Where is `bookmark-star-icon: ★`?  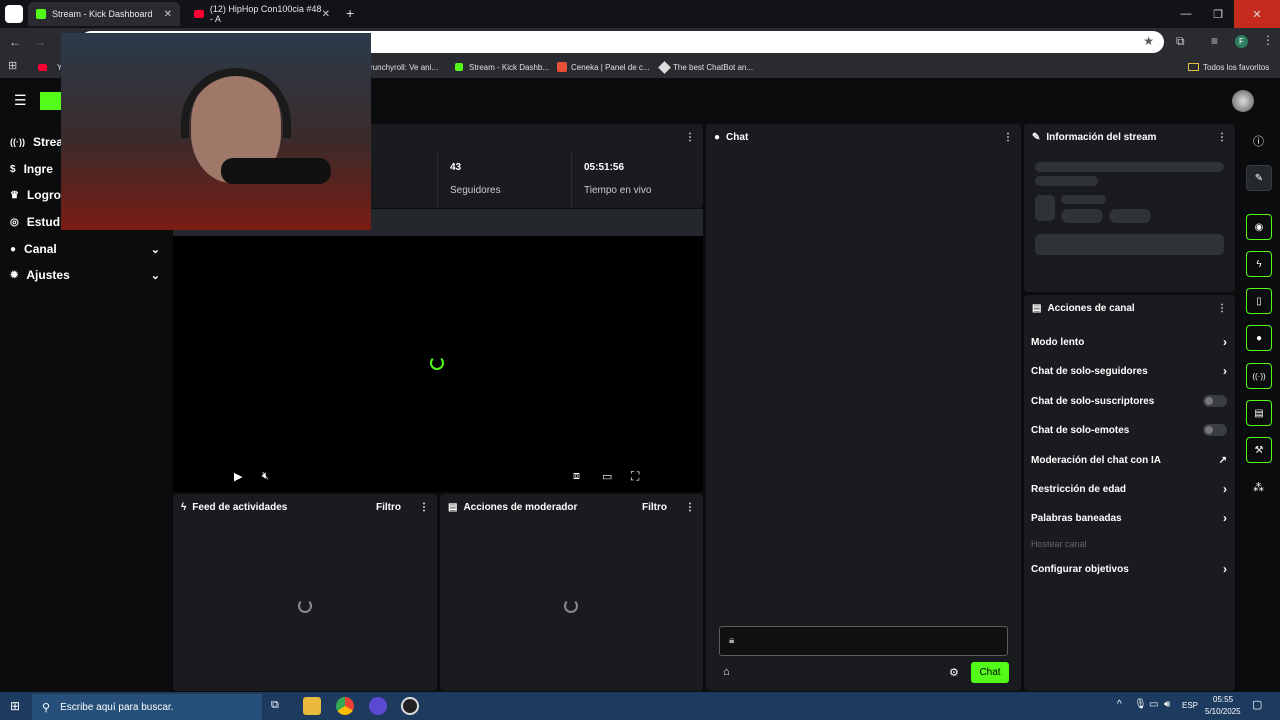 bookmark-star-icon: ★ is located at coordinates (1148, 41).